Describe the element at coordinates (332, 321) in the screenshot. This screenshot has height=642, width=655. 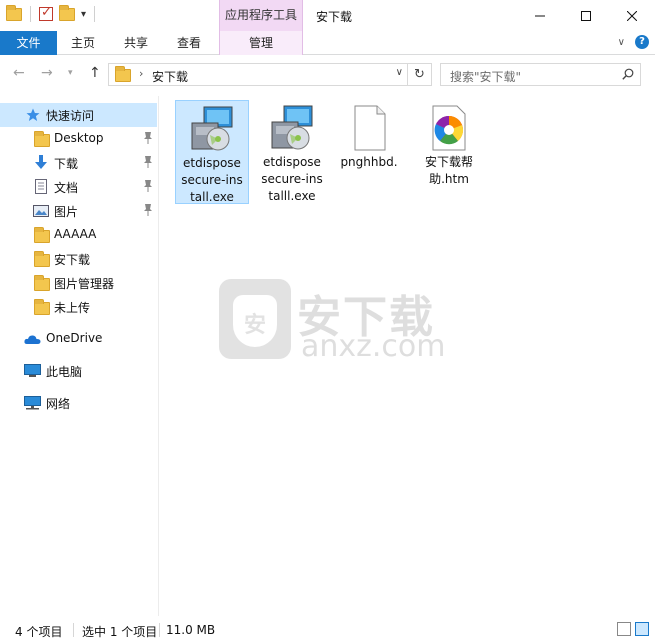
I see `watermark-logo: 安 安下载 anxz.com` at that location.